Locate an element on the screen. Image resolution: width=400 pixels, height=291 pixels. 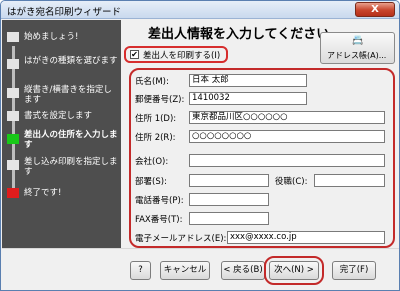
address2-label: 住所 2(R): is located at coordinates (155, 138).